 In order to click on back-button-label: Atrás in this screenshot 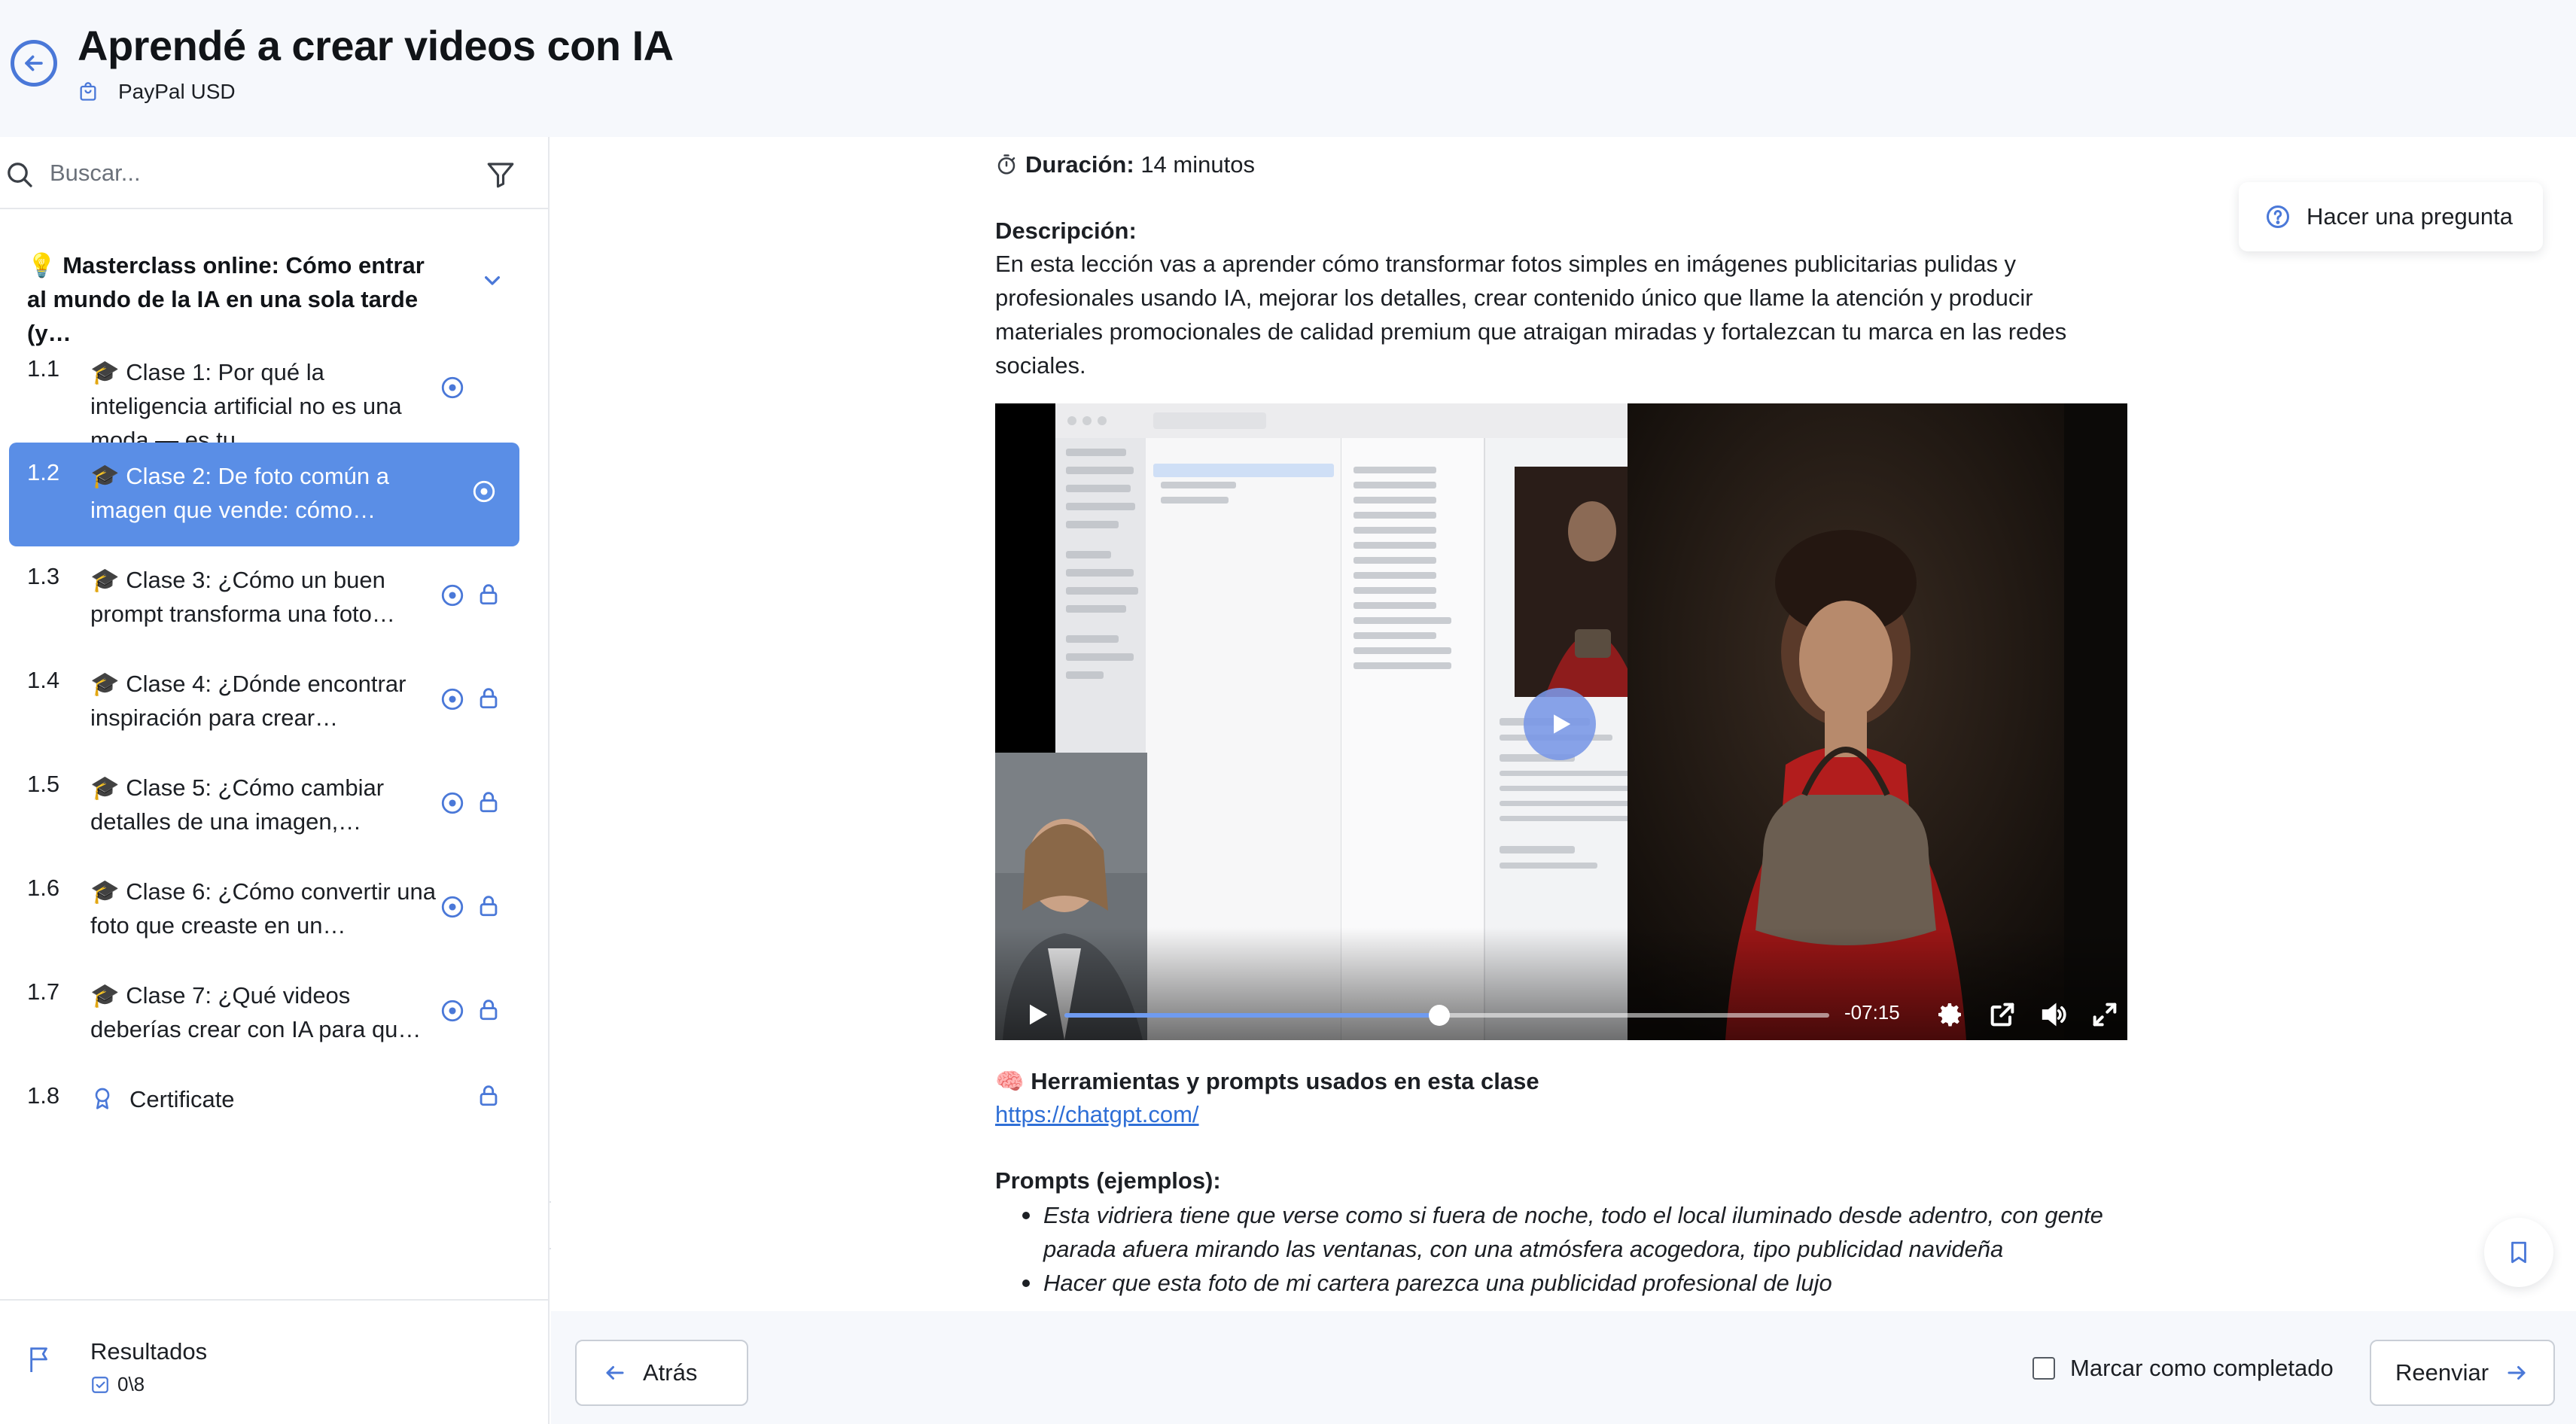, I will do `click(670, 1372)`.